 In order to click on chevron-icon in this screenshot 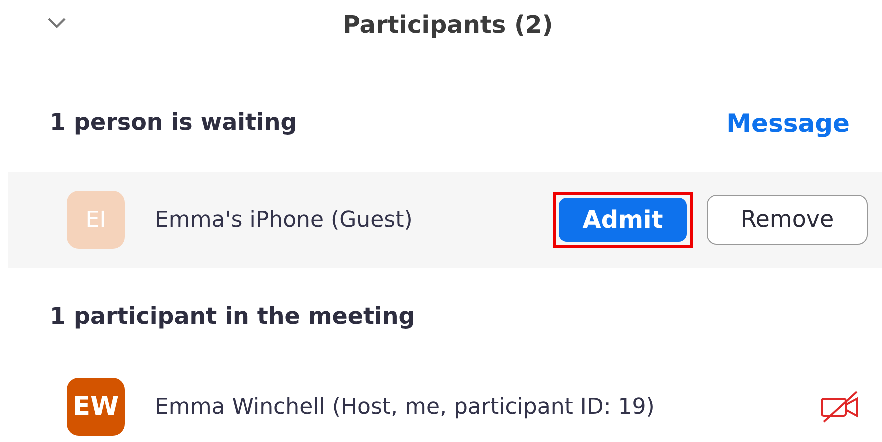, I will do `click(57, 23)`.